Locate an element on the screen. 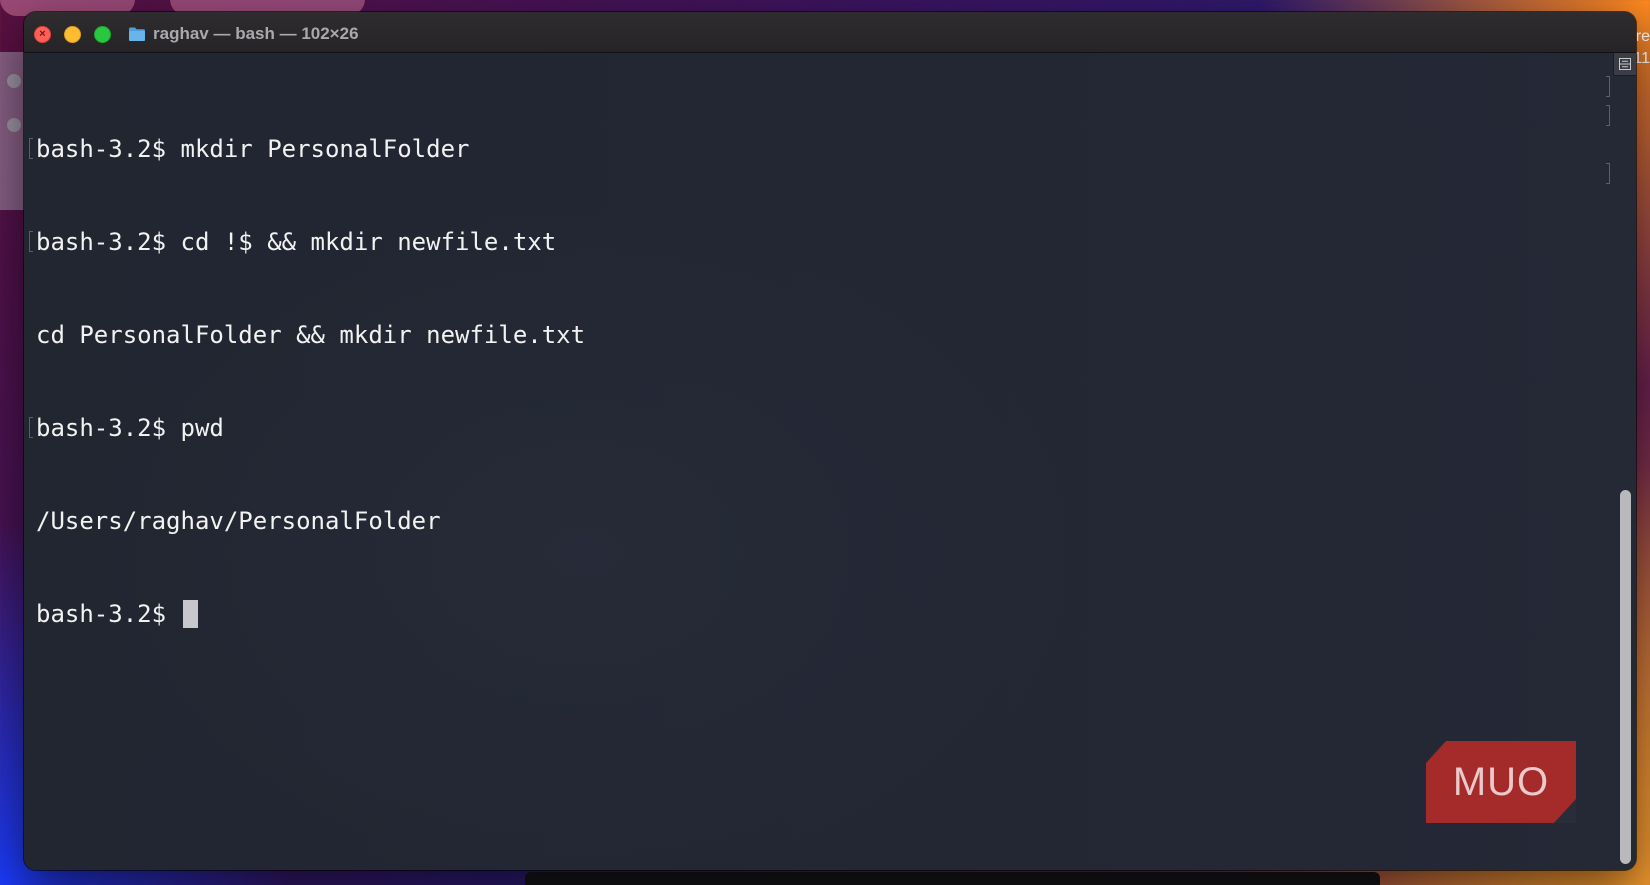 Image resolution: width=1650 pixels, height=885 pixels. command-text: bash-3.2$ pwd is located at coordinates (130, 428).